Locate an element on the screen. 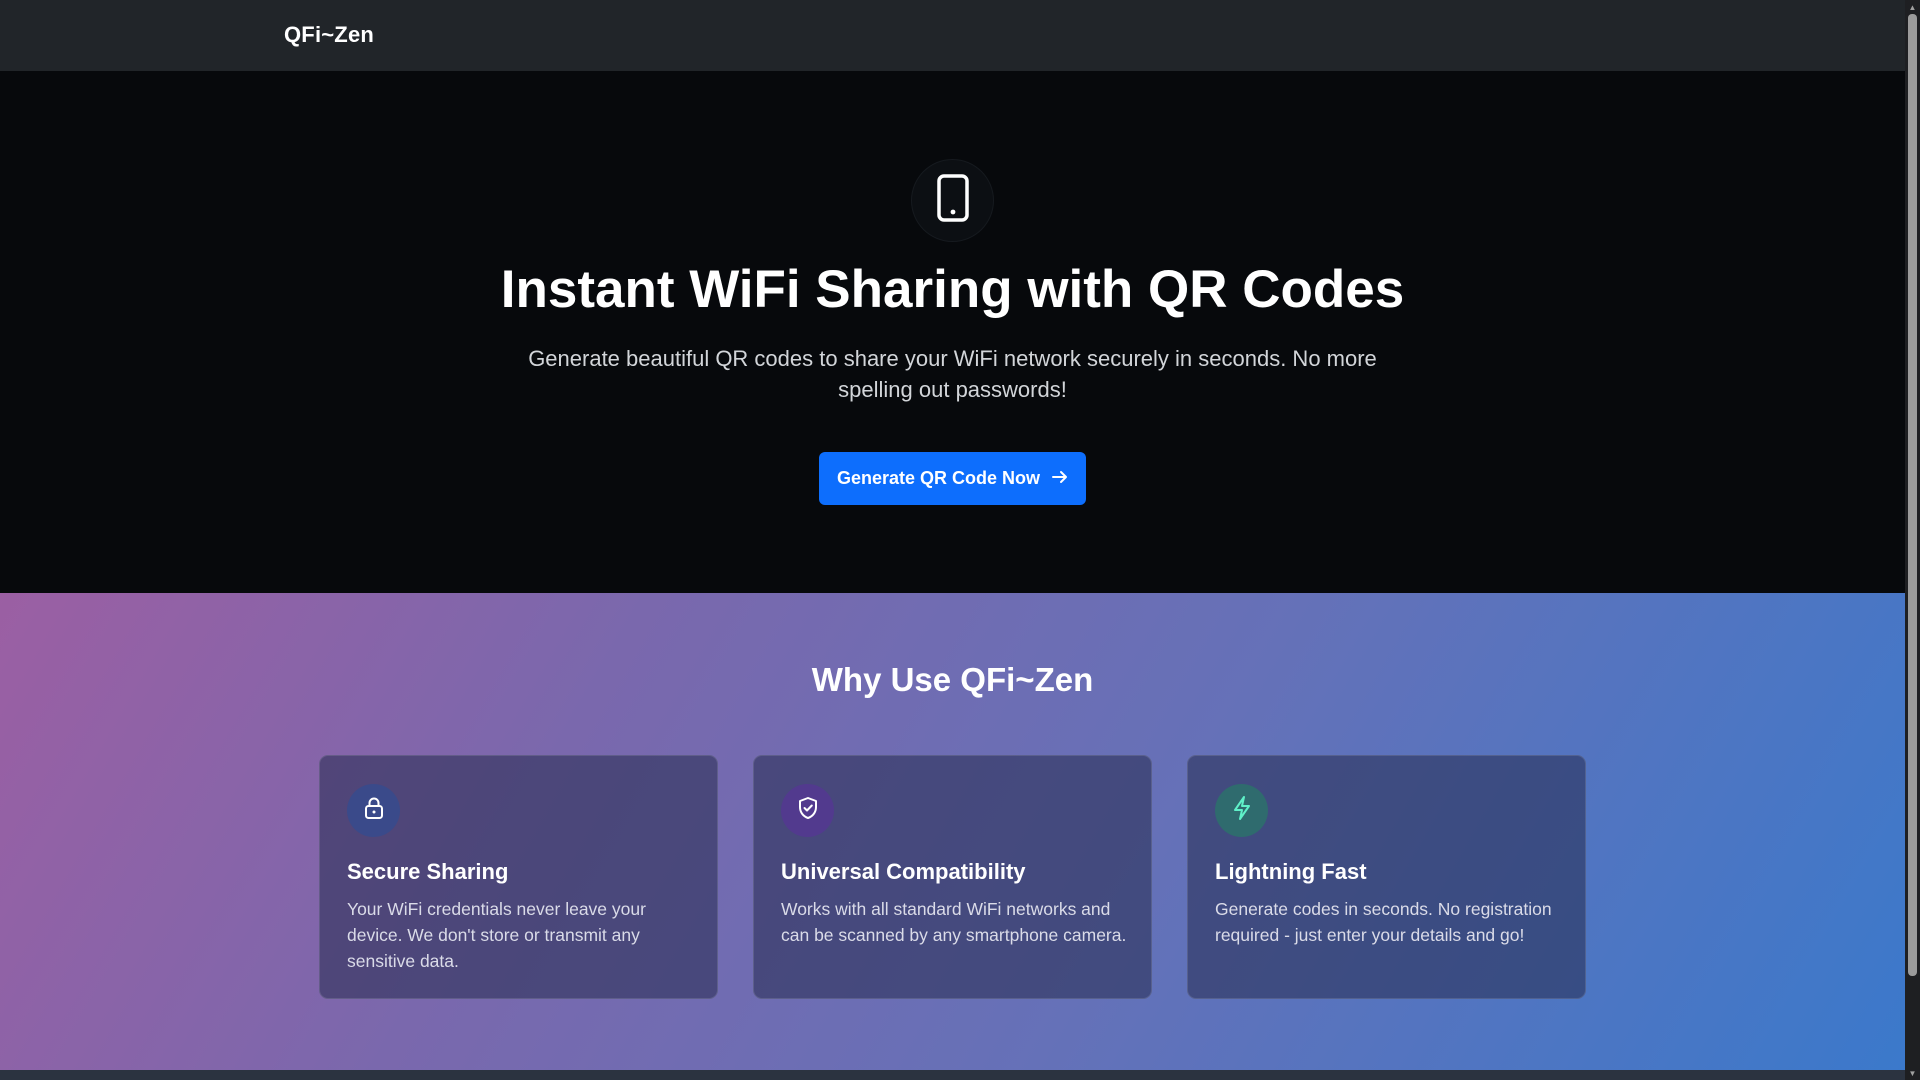 The image size is (1920, 1080). footer-edge is located at coordinates (952, 1075).